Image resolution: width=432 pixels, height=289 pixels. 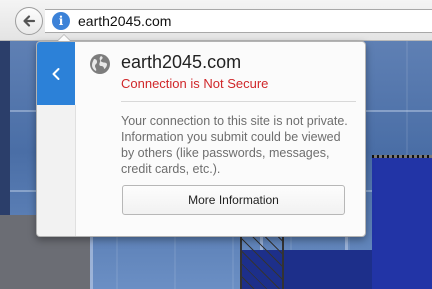 I want to click on globe-icon, so click(x=100, y=64).